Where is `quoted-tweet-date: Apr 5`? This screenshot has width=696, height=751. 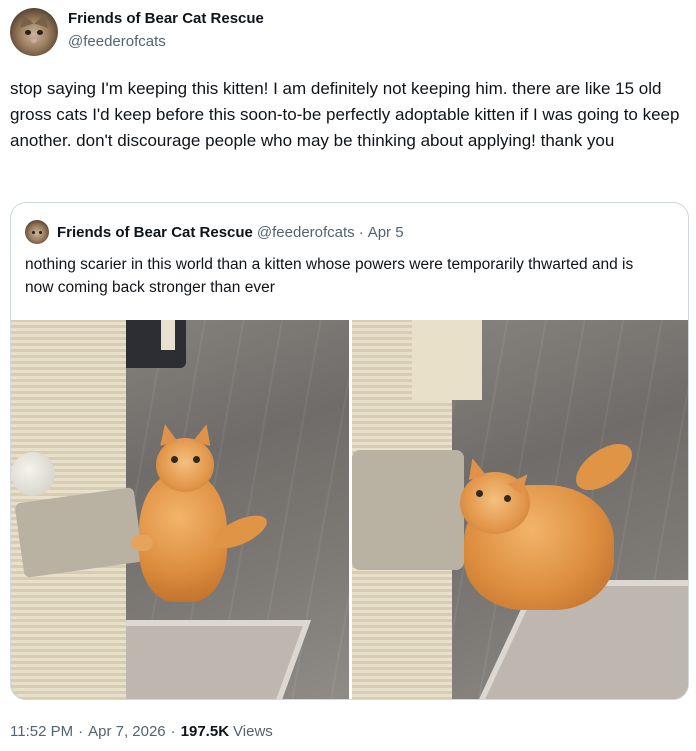
quoted-tweet-date: Apr 5 is located at coordinates (386, 232).